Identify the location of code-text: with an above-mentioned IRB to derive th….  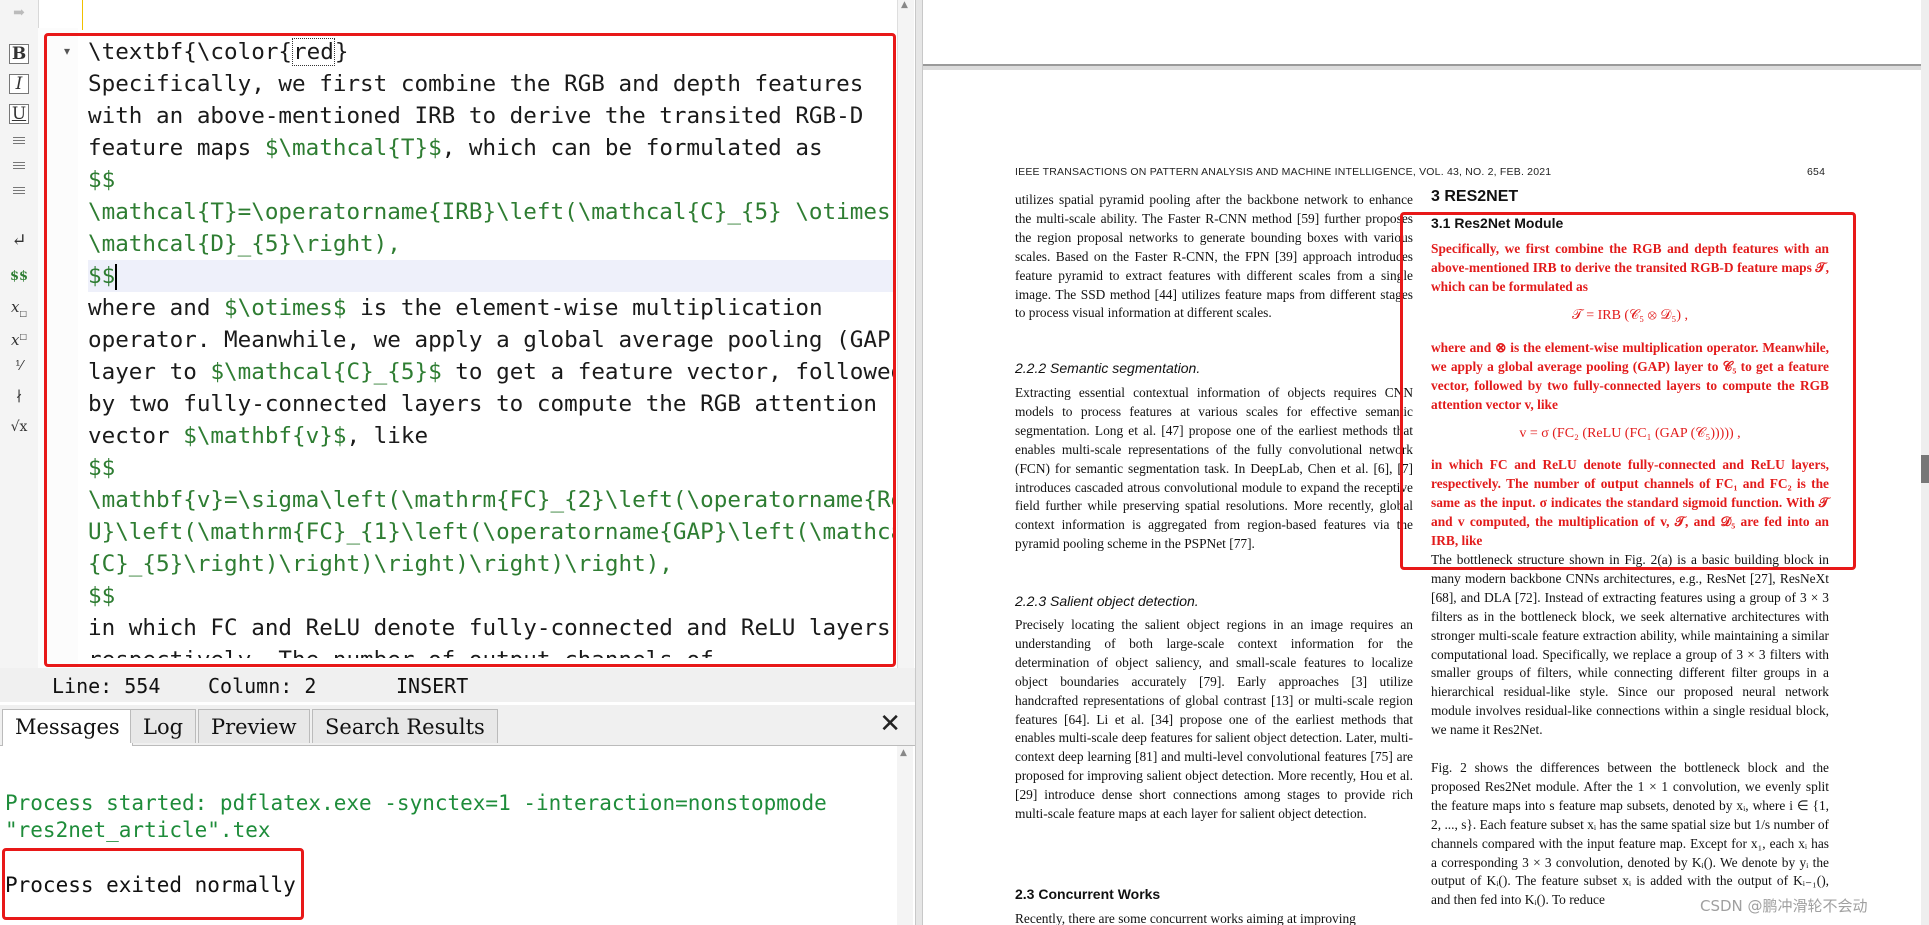
(476, 116).